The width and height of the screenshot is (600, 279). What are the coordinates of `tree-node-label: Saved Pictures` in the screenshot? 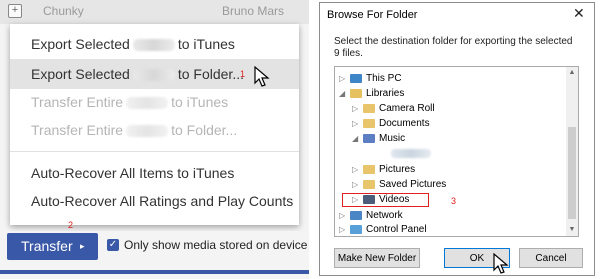 It's located at (413, 184).